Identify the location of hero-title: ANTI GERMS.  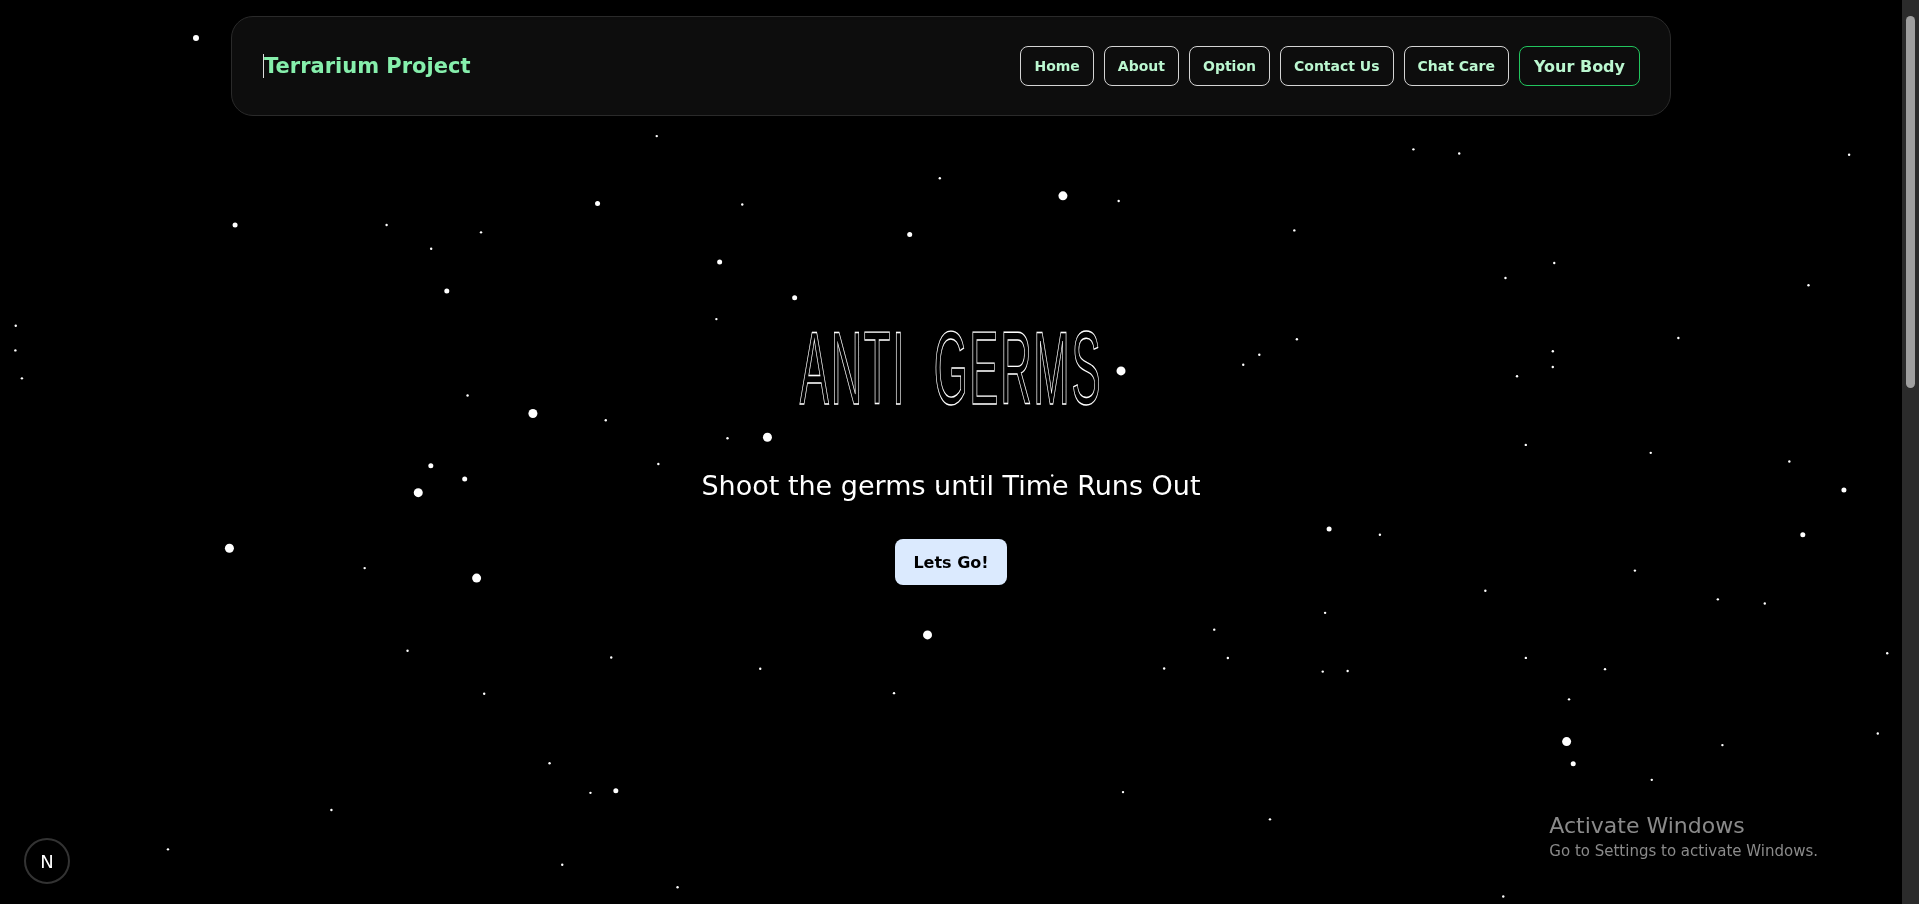
(951, 368).